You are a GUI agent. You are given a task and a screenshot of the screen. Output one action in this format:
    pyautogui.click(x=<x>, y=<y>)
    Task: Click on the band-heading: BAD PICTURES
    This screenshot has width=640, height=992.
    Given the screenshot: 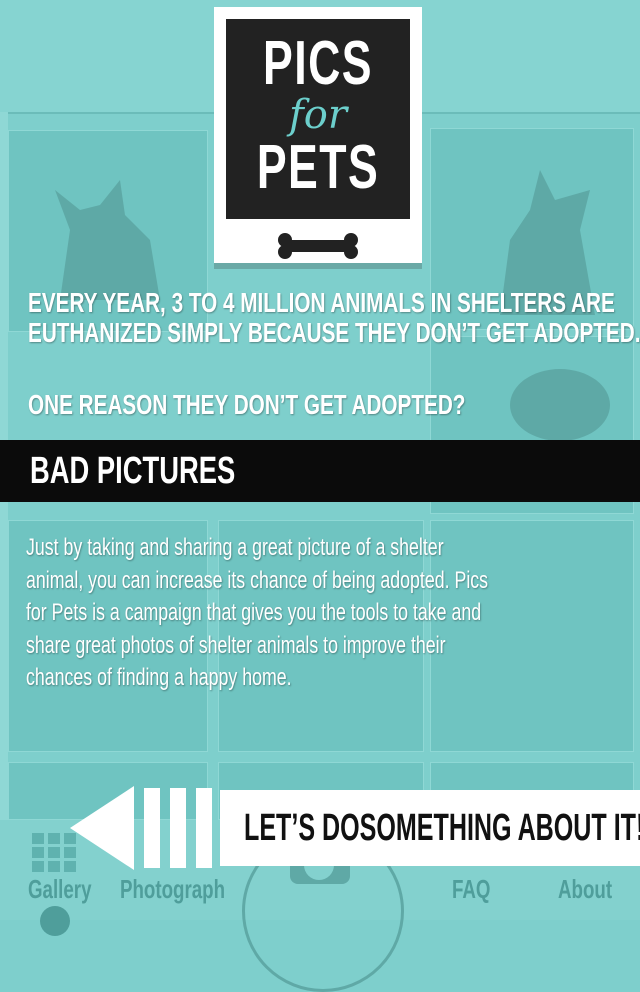 What is the action you would take?
    pyautogui.click(x=133, y=471)
    